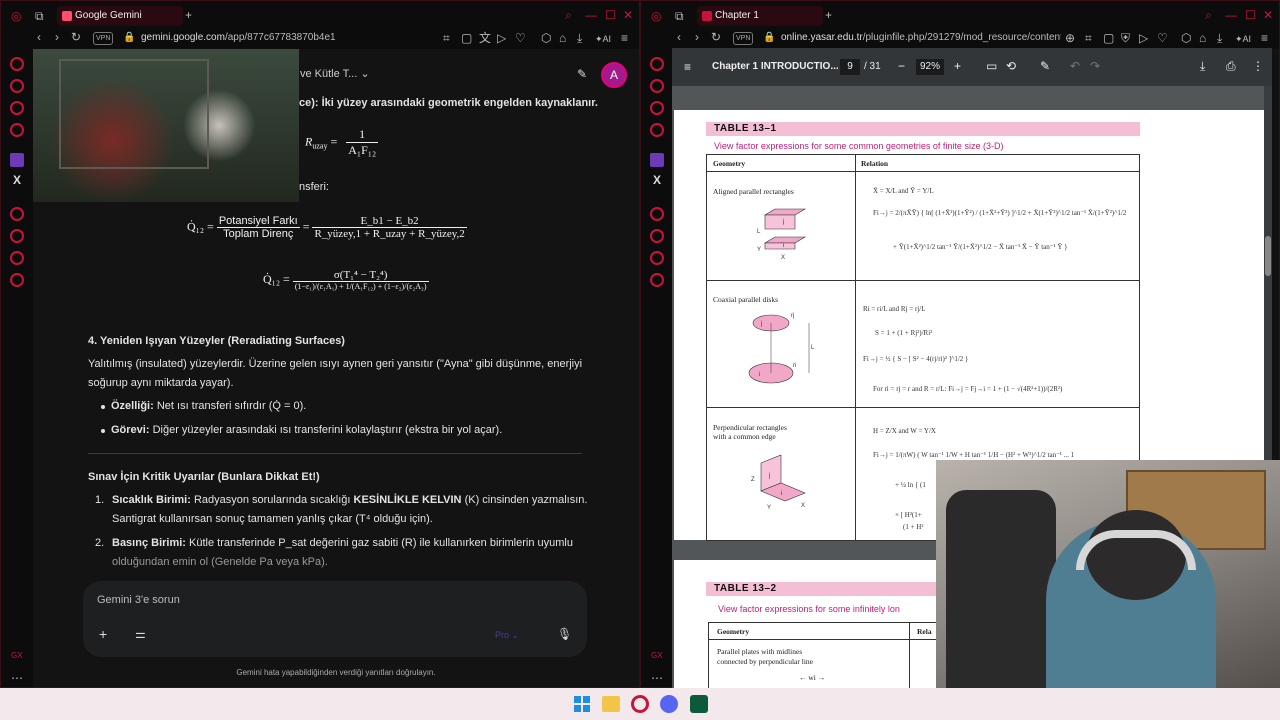 The image size is (1280, 720). What do you see at coordinates (138, 600) in the screenshot?
I see `prompt-input: Gemini 3'e sorun` at bounding box center [138, 600].